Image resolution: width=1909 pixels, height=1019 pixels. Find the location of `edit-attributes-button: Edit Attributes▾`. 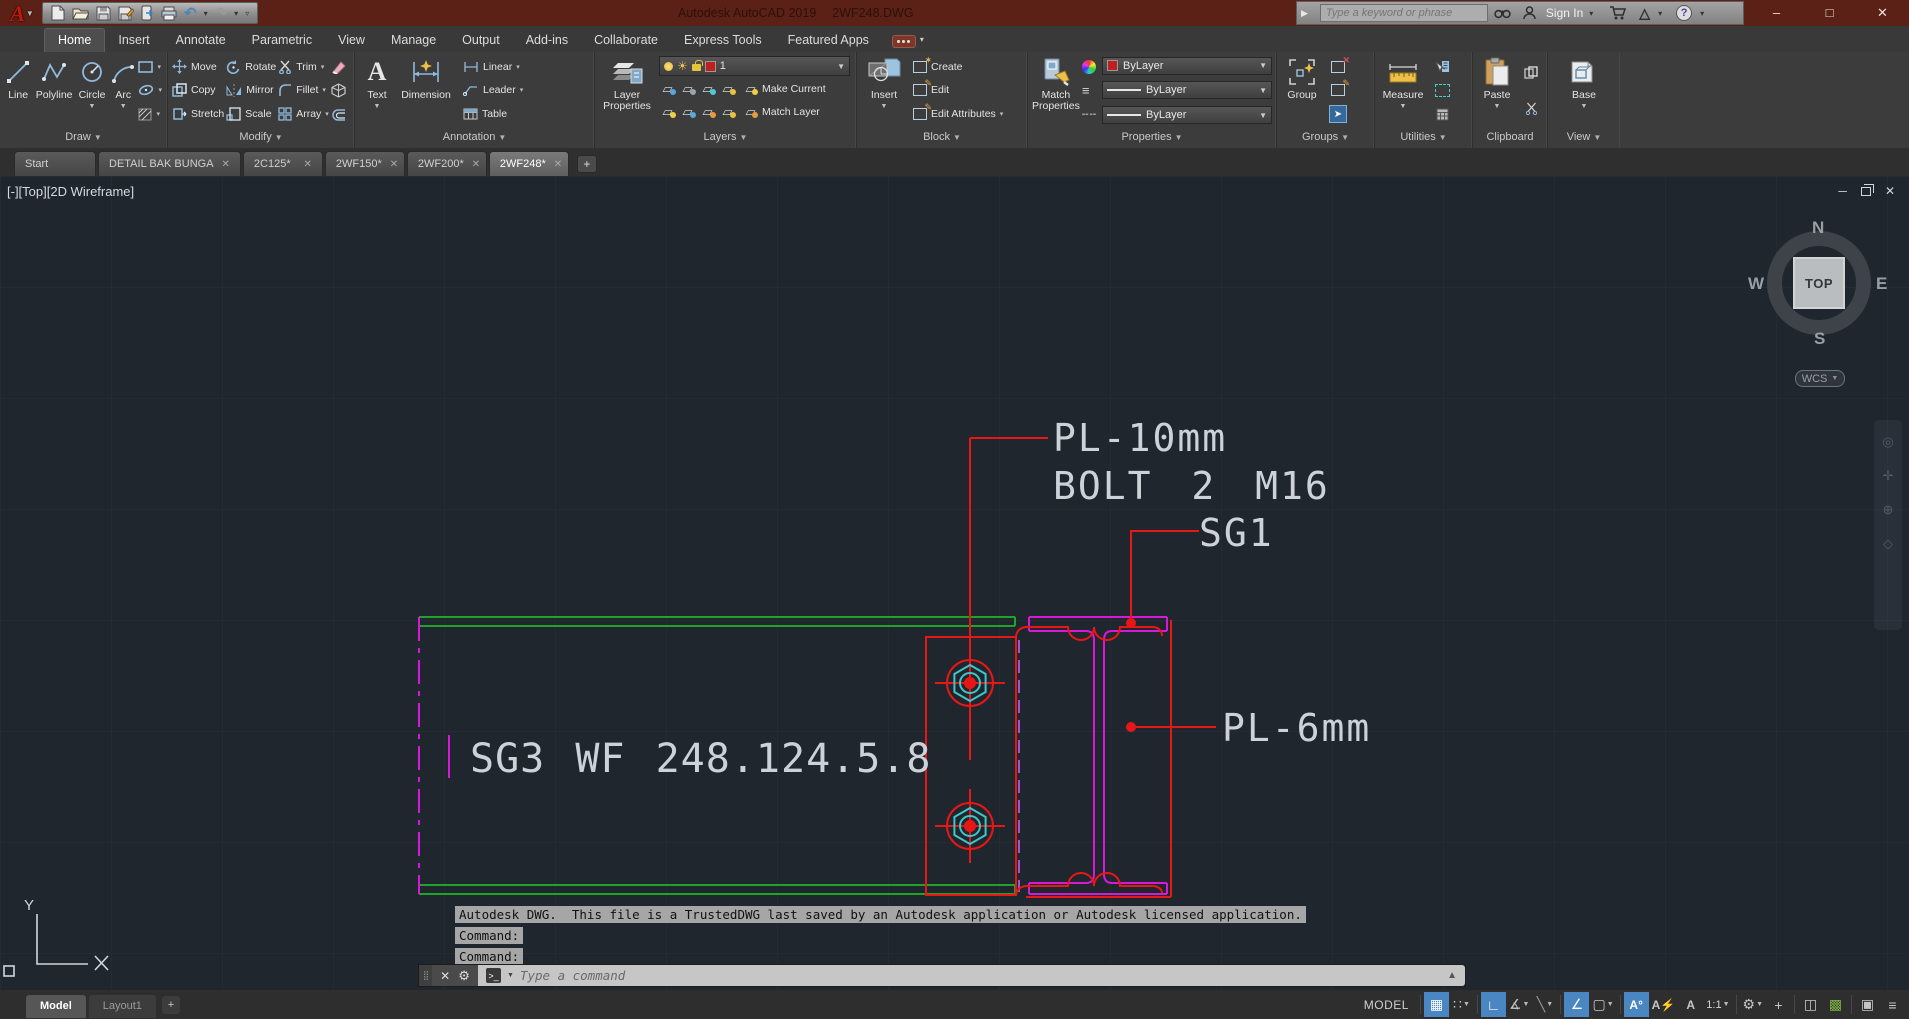

edit-attributes-button: Edit Attributes▾ is located at coordinates (958, 113).